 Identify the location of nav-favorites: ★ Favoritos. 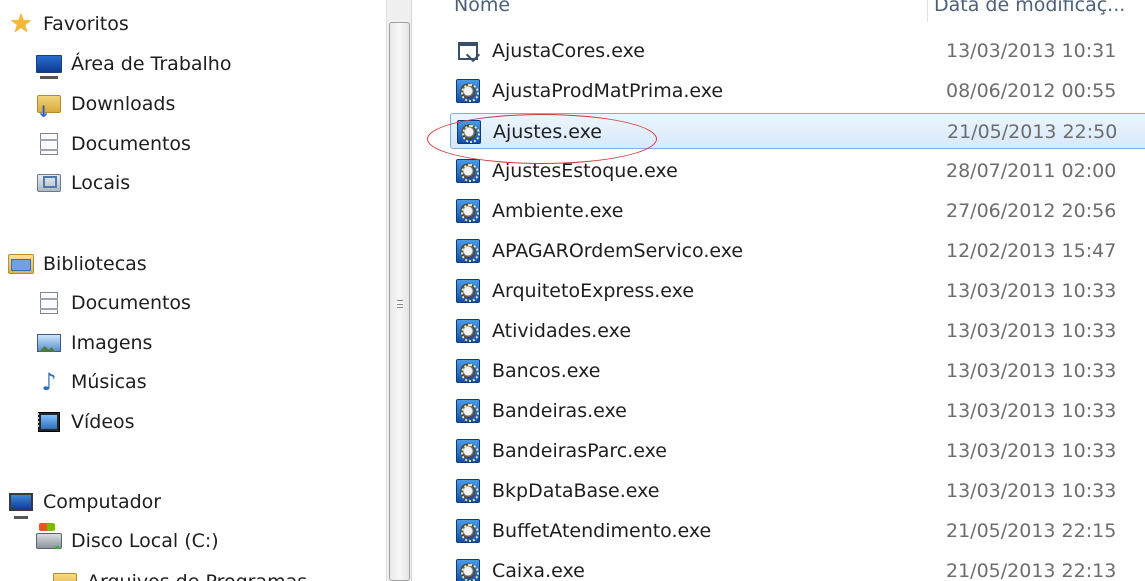
(68, 24).